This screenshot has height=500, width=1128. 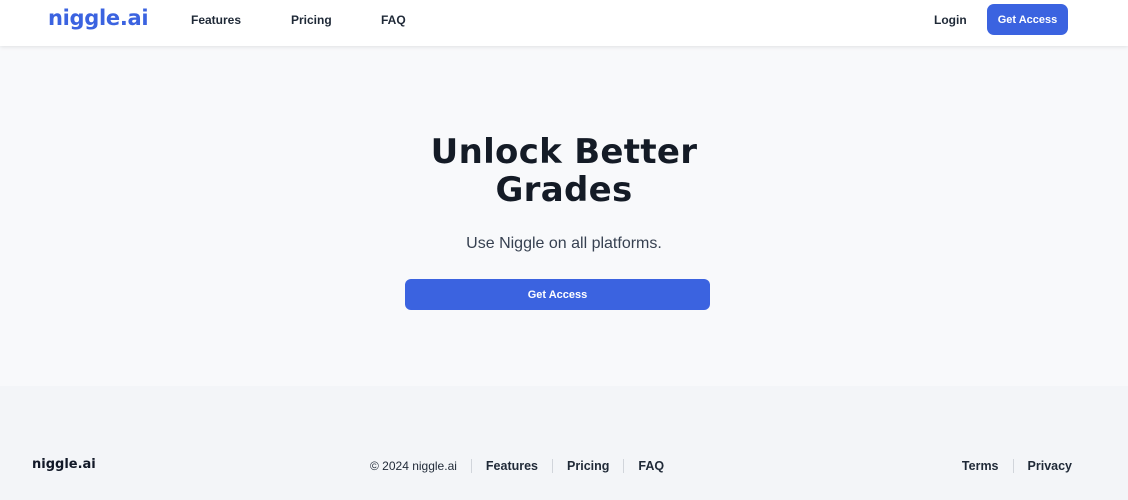 I want to click on login-link: Login, so click(x=950, y=20).